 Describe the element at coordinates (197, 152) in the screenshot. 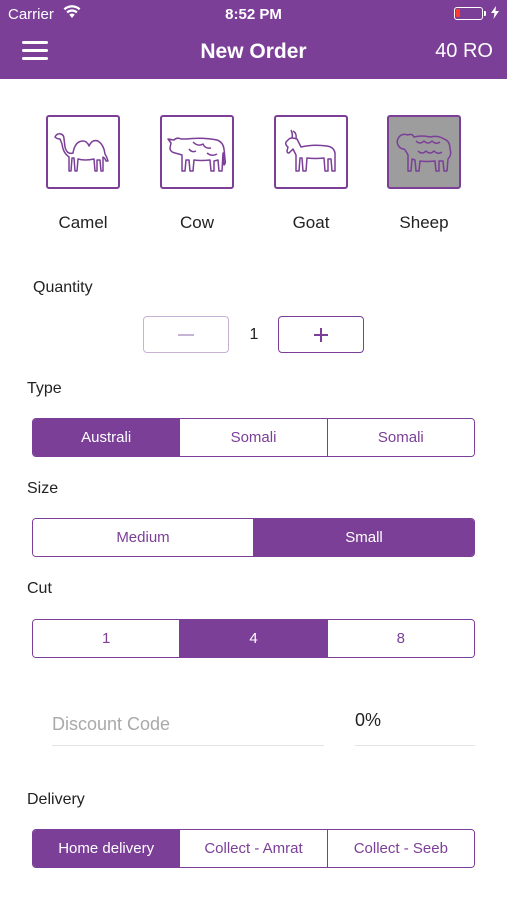

I see `cow-icon` at that location.